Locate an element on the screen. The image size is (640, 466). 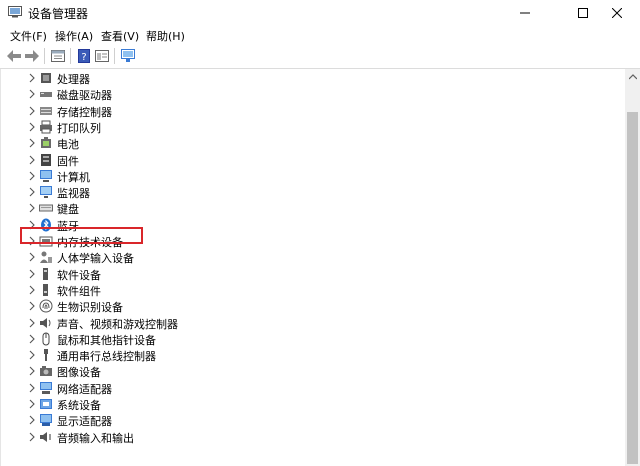
tree-item: 键盘 is located at coordinates (311, 208).